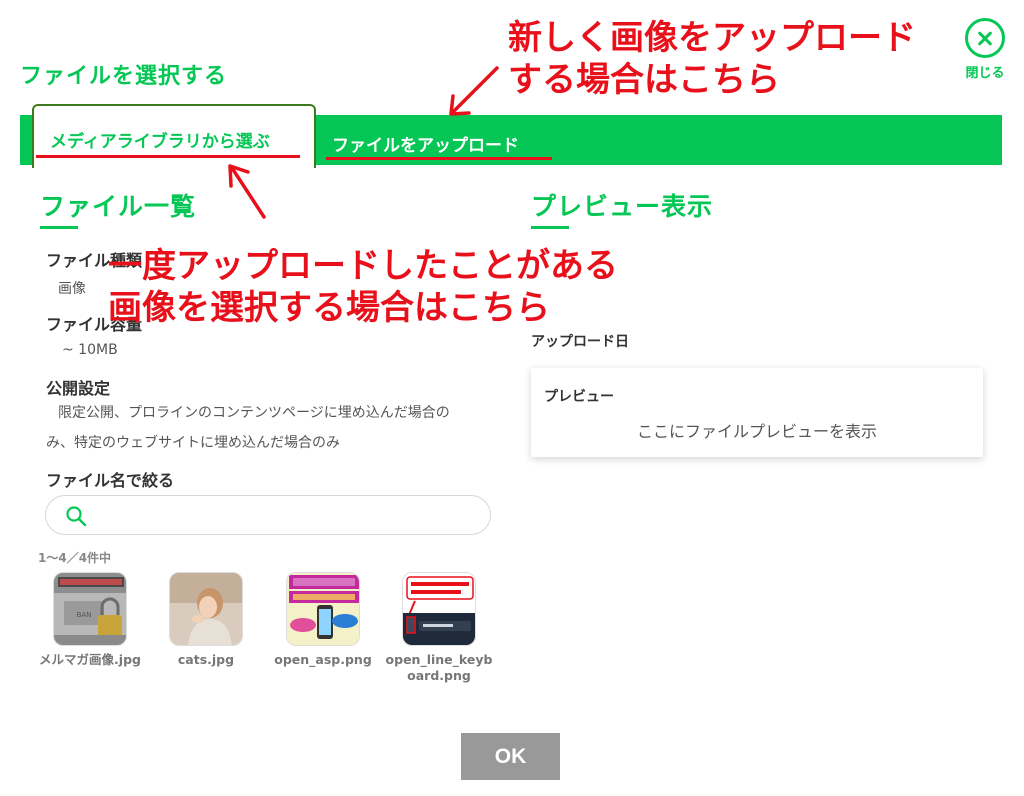 The image size is (1024, 796). Describe the element at coordinates (329, 308) in the screenshot. I see `annotation-select-line2: 画像を選択する場合はこちら` at that location.